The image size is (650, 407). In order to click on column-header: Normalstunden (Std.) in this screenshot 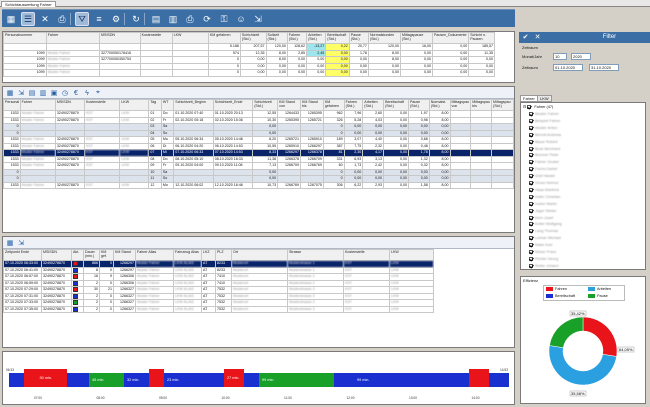, I will do `click(384, 38)`.